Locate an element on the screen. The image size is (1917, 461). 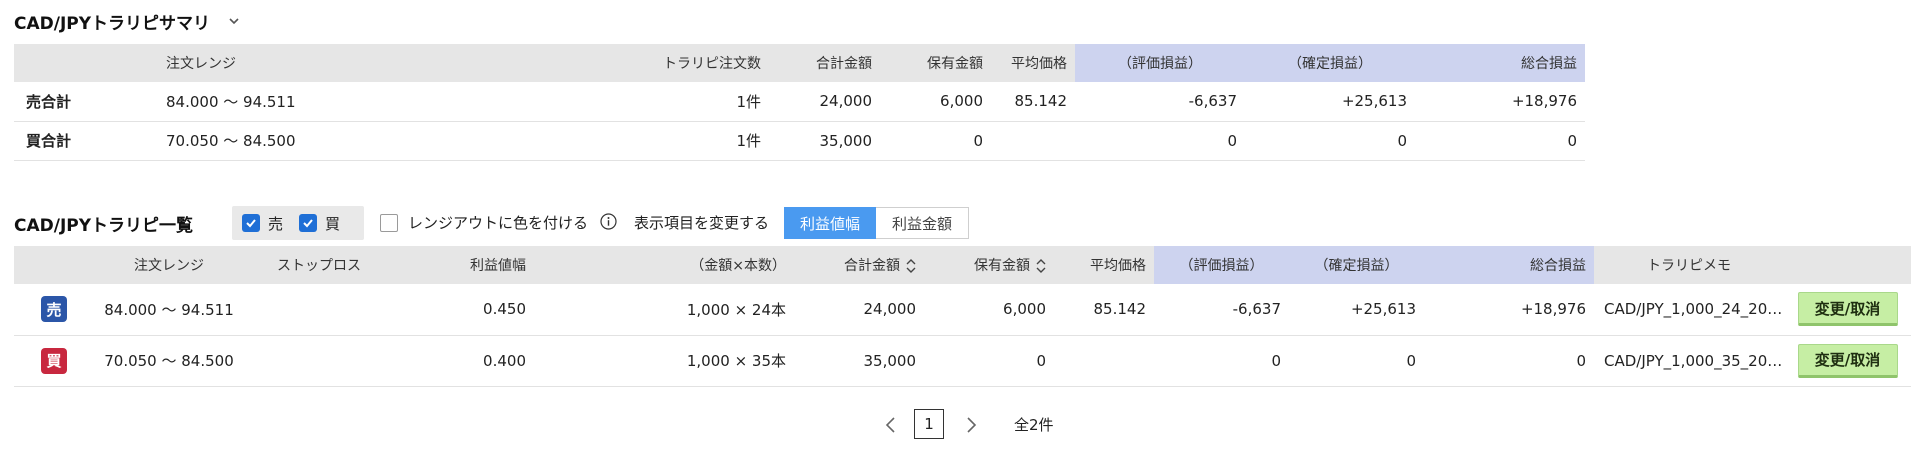
summary-header: CAD/JPYトラリピサマリ is located at coordinates (127, 21).